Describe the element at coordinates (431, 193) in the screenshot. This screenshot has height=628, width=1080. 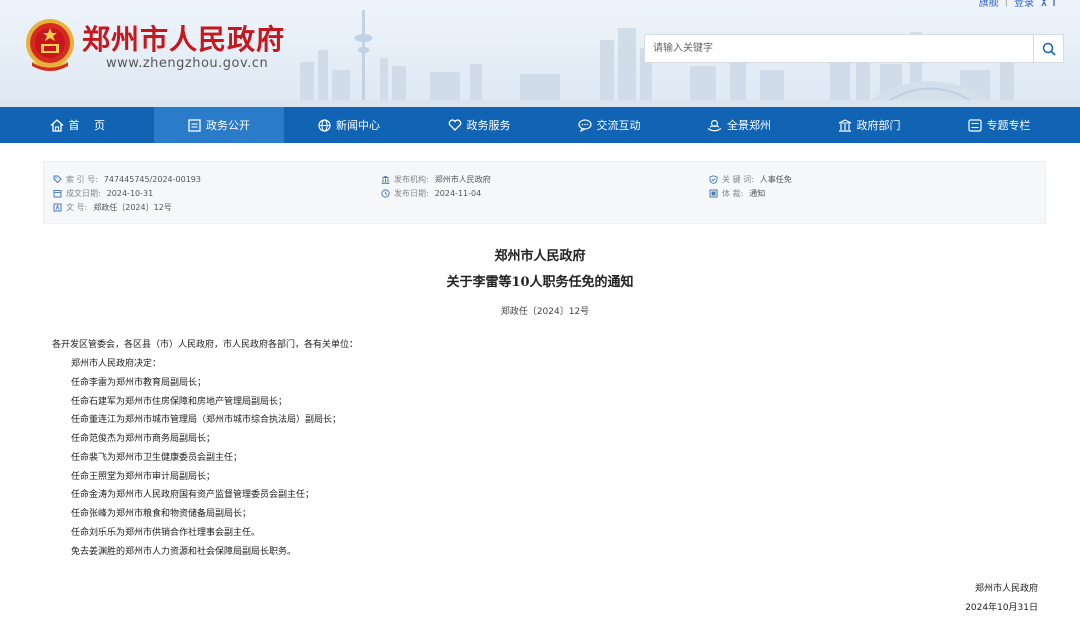
I see `meta-published: 发布日期: 2024-11-04` at that location.